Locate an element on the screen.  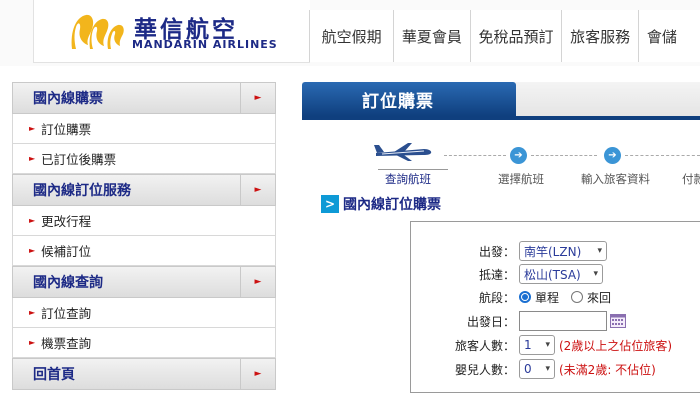
top-nav-truncated: 會儲 is located at coordinates (668, 36).